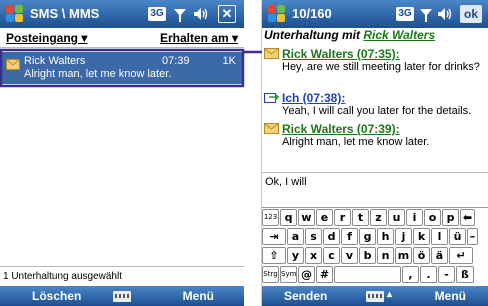 Image resolution: width=488 pixels, height=306 pixels. What do you see at coordinates (56, 296) in the screenshot?
I see `delete-softkey: Löschen` at bounding box center [56, 296].